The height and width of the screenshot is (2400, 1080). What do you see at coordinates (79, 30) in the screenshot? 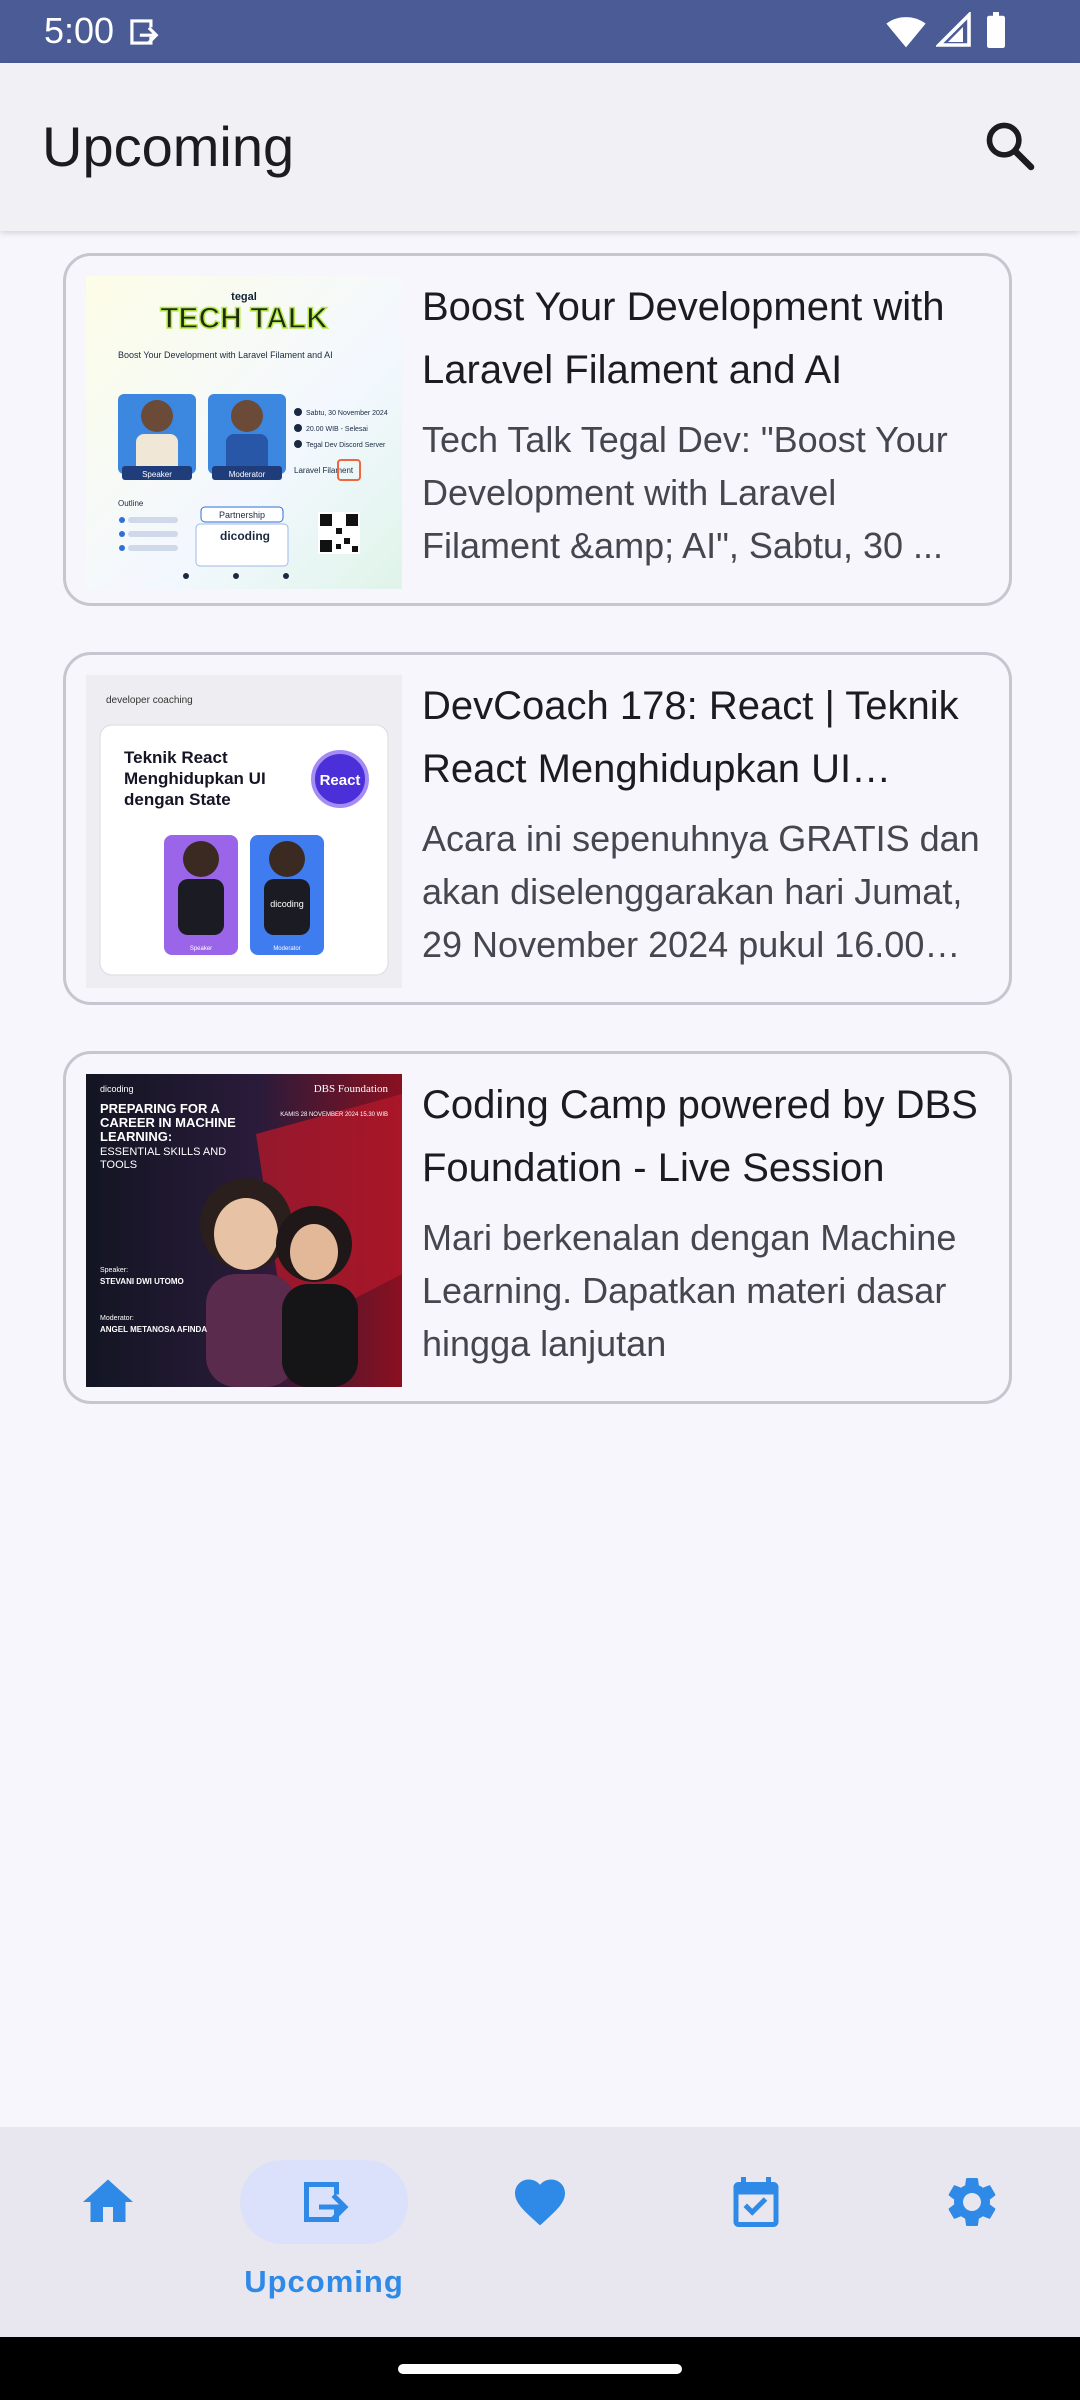
I see `status-time: 5:00` at bounding box center [79, 30].